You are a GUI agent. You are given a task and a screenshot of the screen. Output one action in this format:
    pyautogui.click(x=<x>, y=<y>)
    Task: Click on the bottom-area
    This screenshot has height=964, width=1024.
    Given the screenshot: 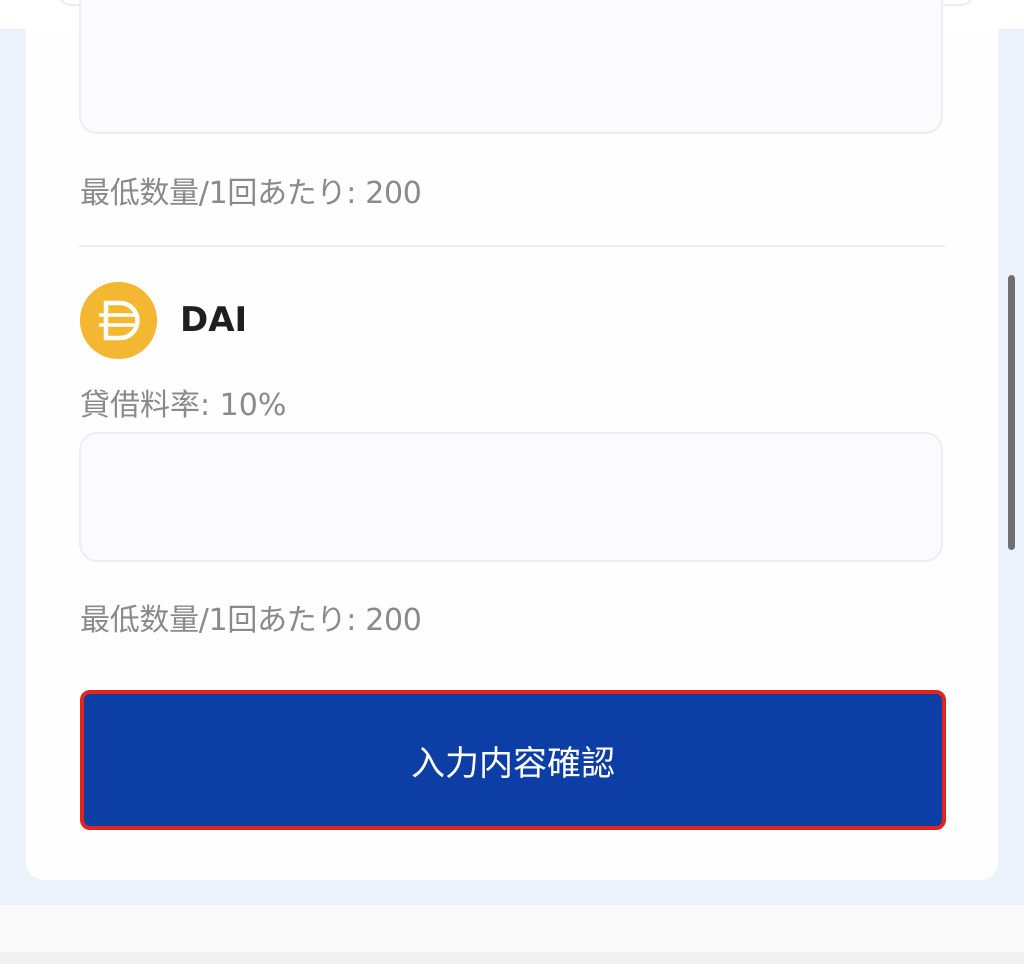 What is the action you would take?
    pyautogui.click(x=512, y=934)
    